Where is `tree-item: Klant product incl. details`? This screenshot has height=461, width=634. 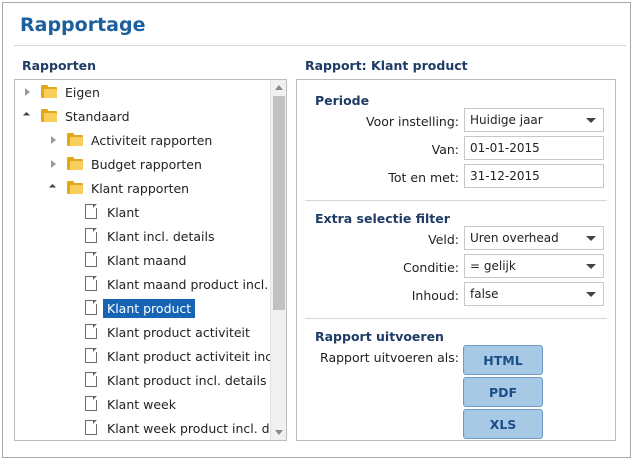
tree-item: Klant product incl. details is located at coordinates (142, 380).